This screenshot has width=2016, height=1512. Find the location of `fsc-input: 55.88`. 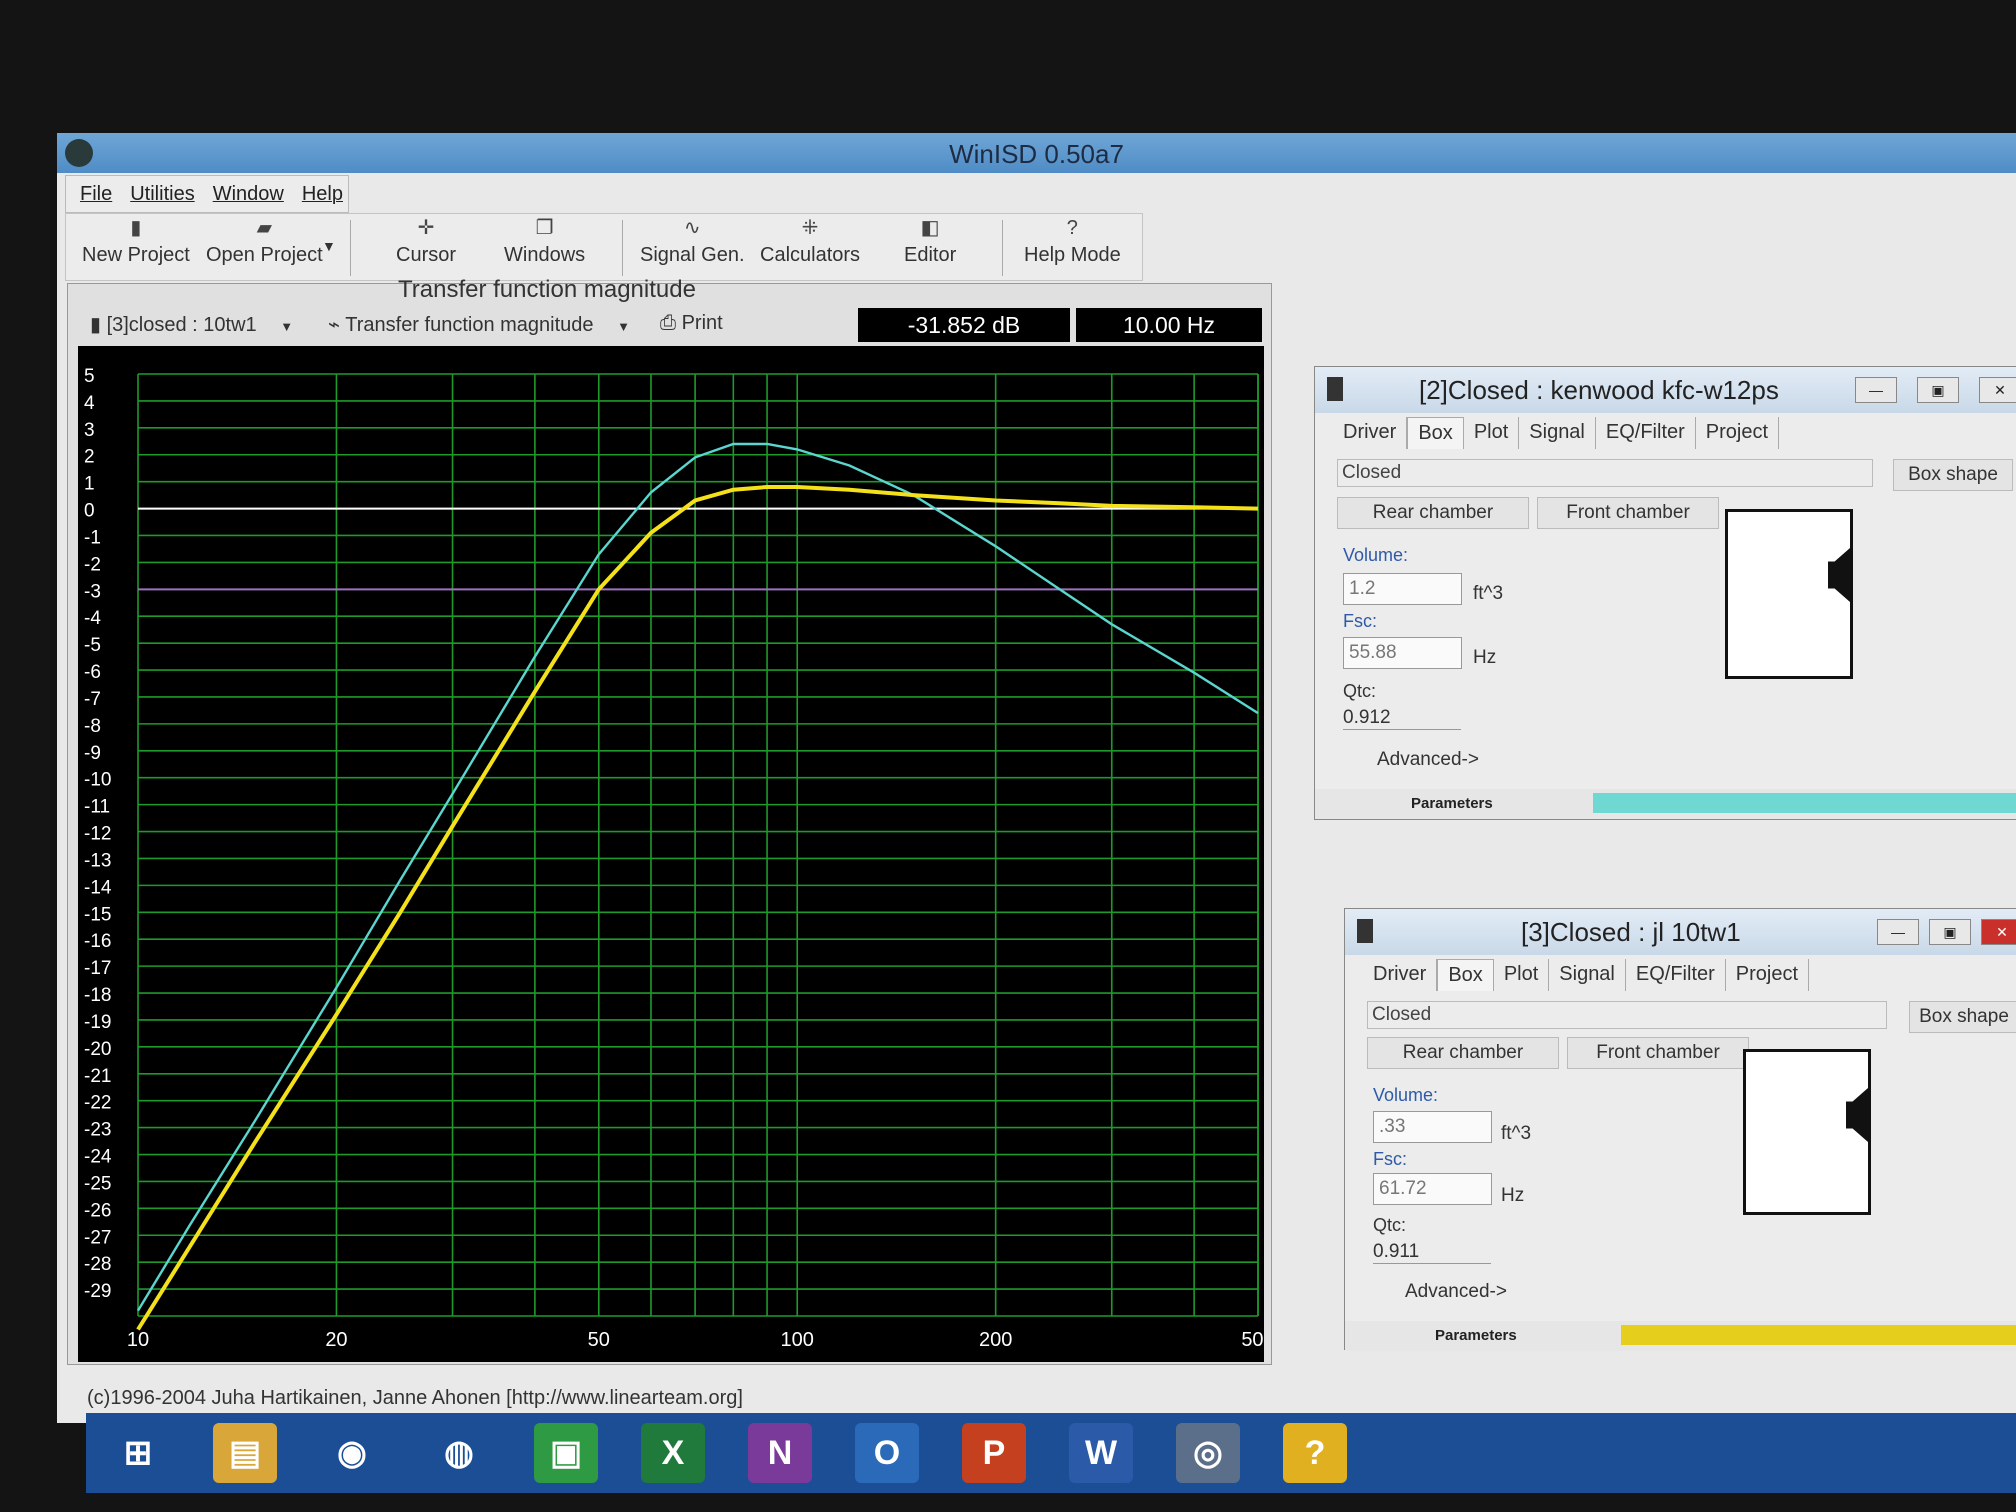

fsc-input: 55.88 is located at coordinates (1402, 653).